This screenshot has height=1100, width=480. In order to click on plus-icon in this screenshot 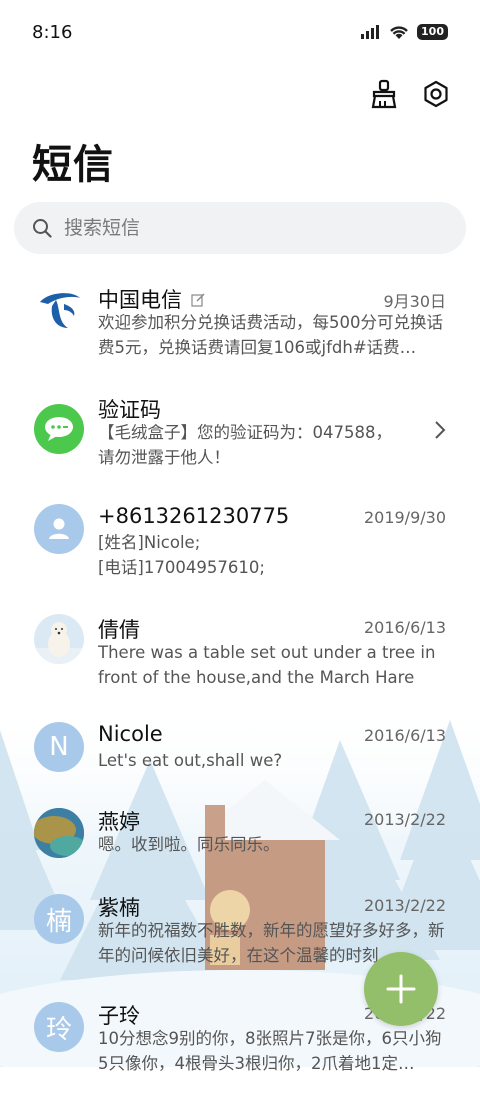, I will do `click(401, 989)`.